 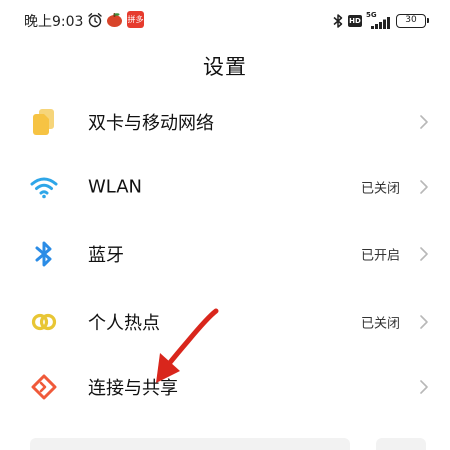 I want to click on row-label-dual-sim: 双卡与移动网络, so click(x=151, y=123).